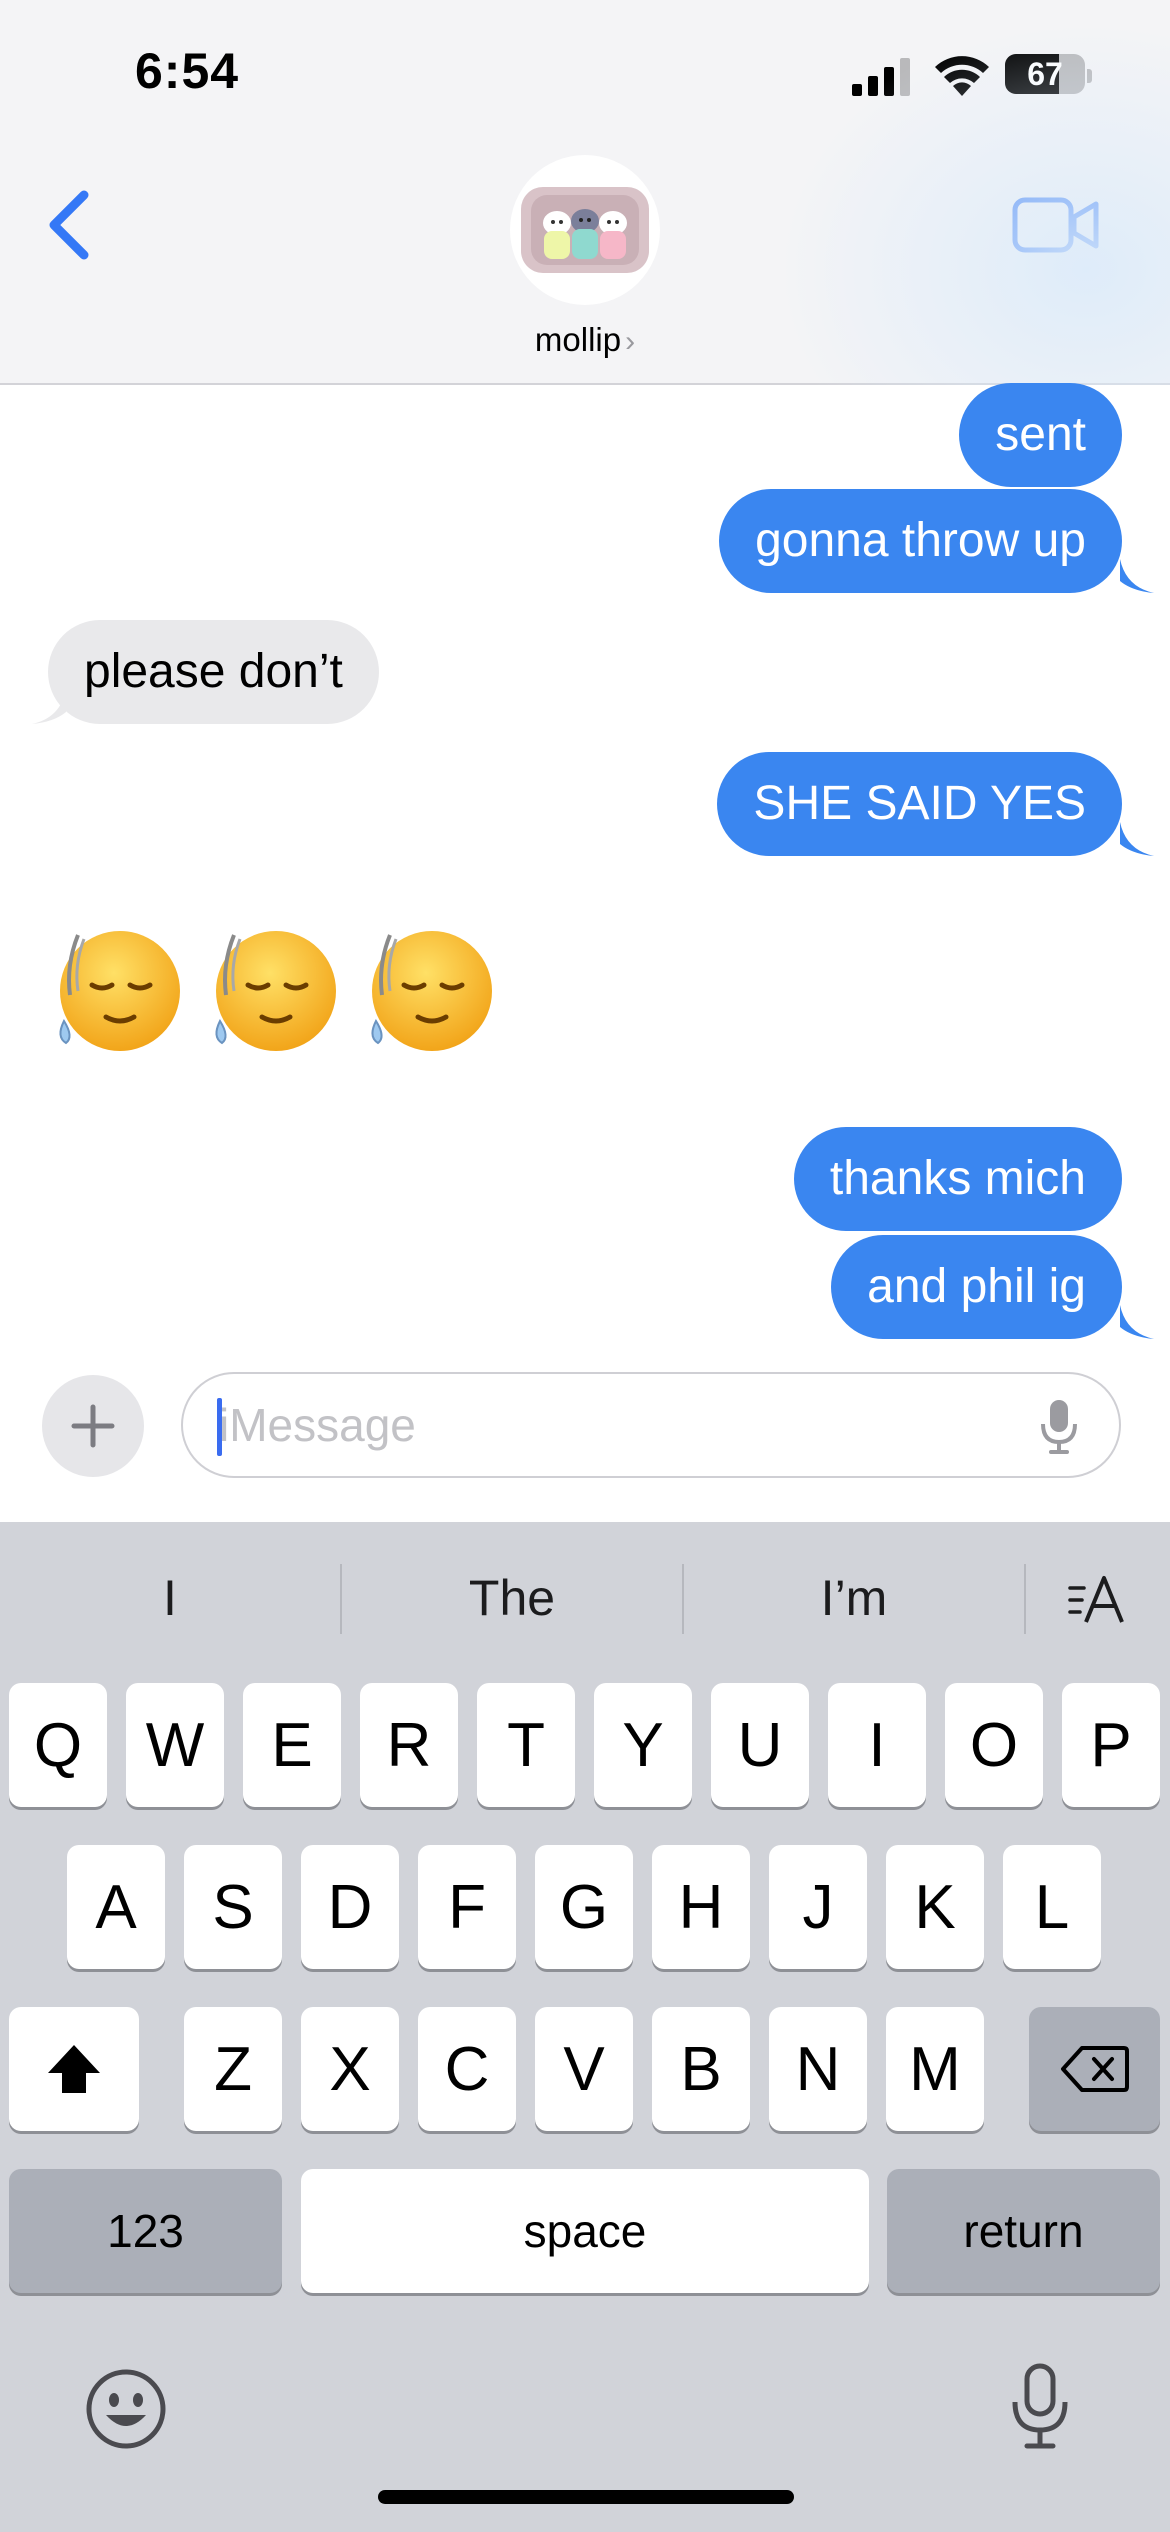  What do you see at coordinates (409, 1745) in the screenshot?
I see `key-r: R` at bounding box center [409, 1745].